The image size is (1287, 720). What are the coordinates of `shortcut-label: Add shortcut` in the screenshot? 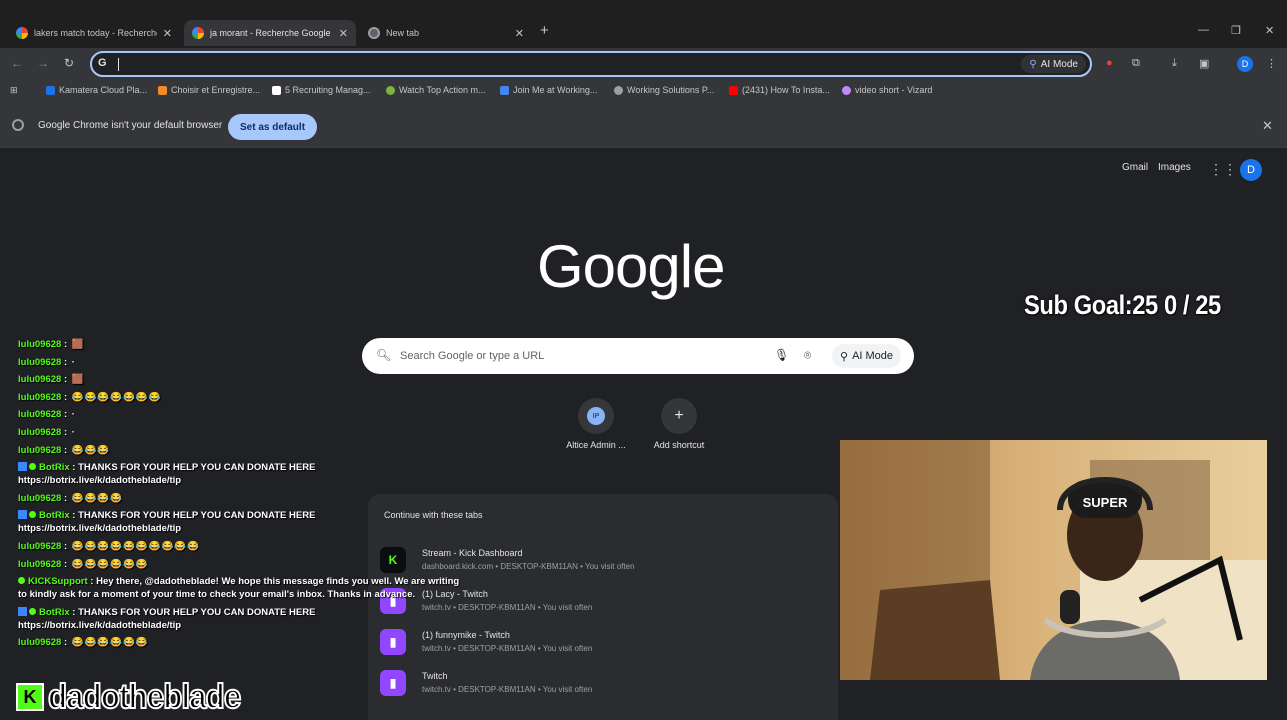 It's located at (679, 445).